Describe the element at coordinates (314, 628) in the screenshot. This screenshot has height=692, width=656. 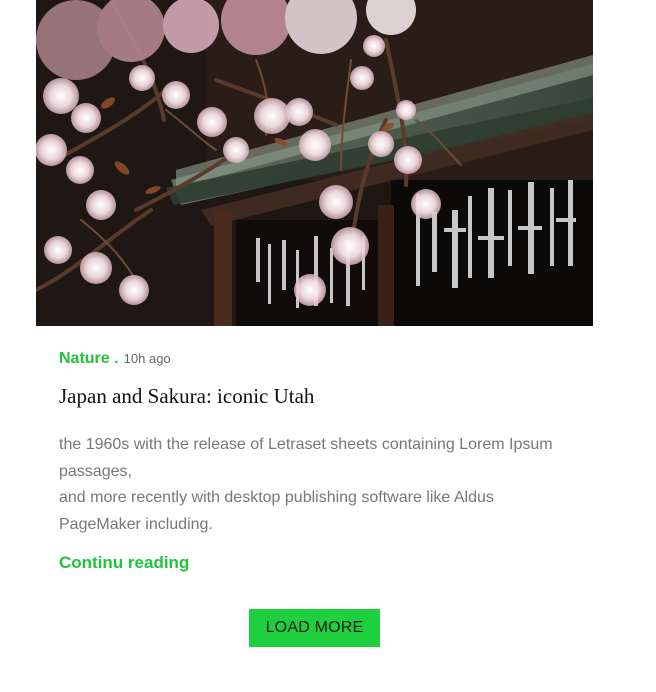
I see `load-more-button: LOAD MORE` at that location.